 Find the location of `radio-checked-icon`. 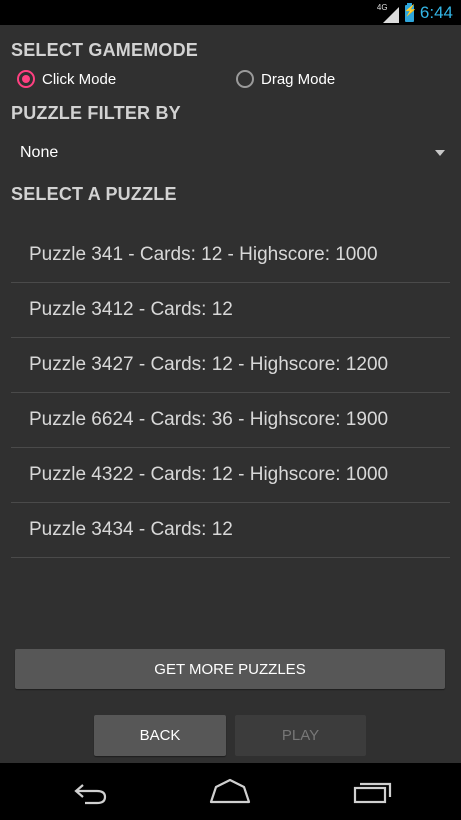

radio-checked-icon is located at coordinates (26, 79).